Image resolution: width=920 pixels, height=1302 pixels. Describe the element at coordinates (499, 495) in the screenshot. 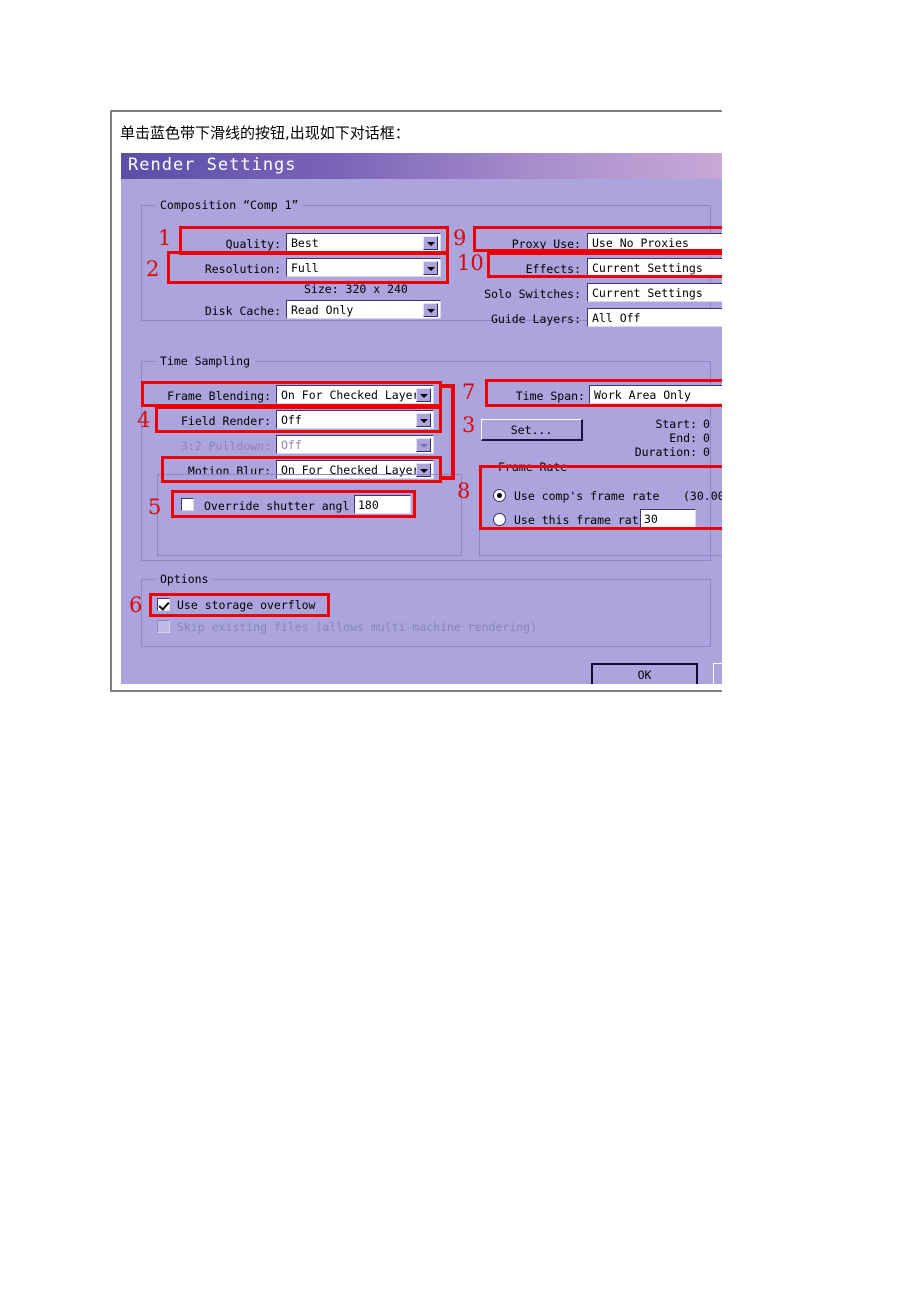

I see `use-comp-frame-rate-radio` at that location.